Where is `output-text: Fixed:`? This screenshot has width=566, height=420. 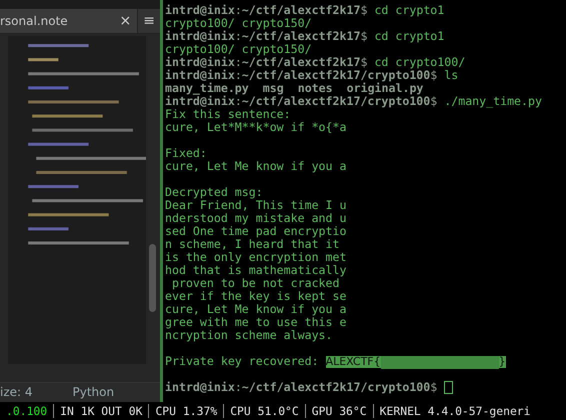 output-text: Fixed: is located at coordinates (186, 153).